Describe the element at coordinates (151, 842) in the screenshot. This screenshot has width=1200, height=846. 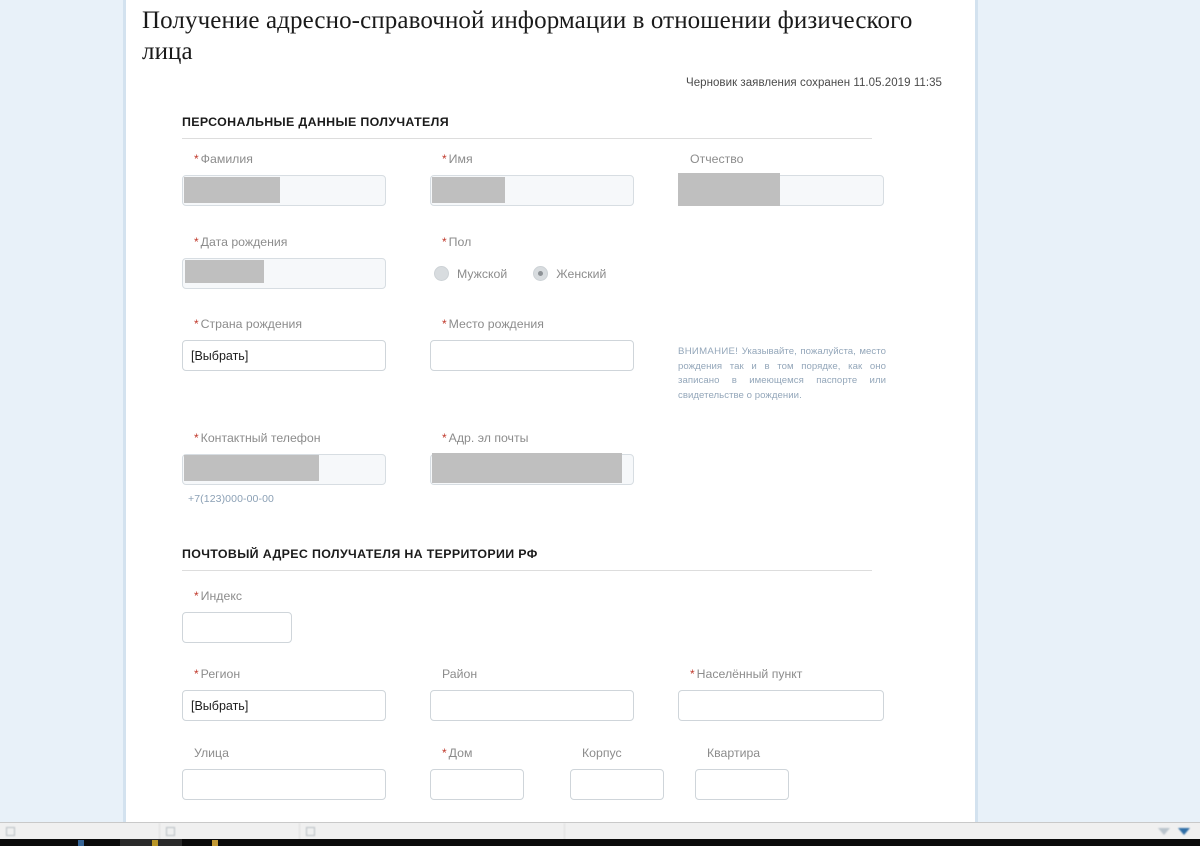
I see `taskbar-active-window` at that location.